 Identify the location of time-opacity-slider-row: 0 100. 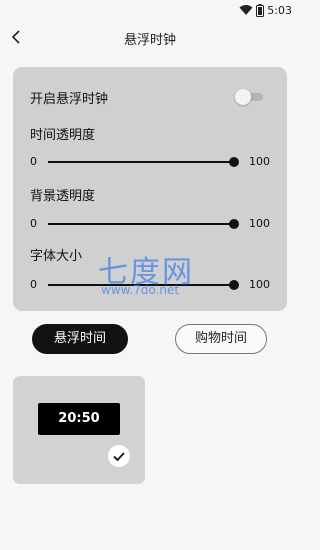
(150, 162).